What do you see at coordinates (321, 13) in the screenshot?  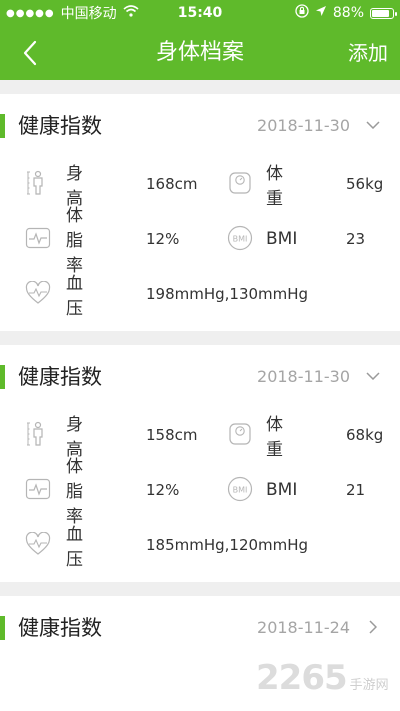 I see `location-icon` at bounding box center [321, 13].